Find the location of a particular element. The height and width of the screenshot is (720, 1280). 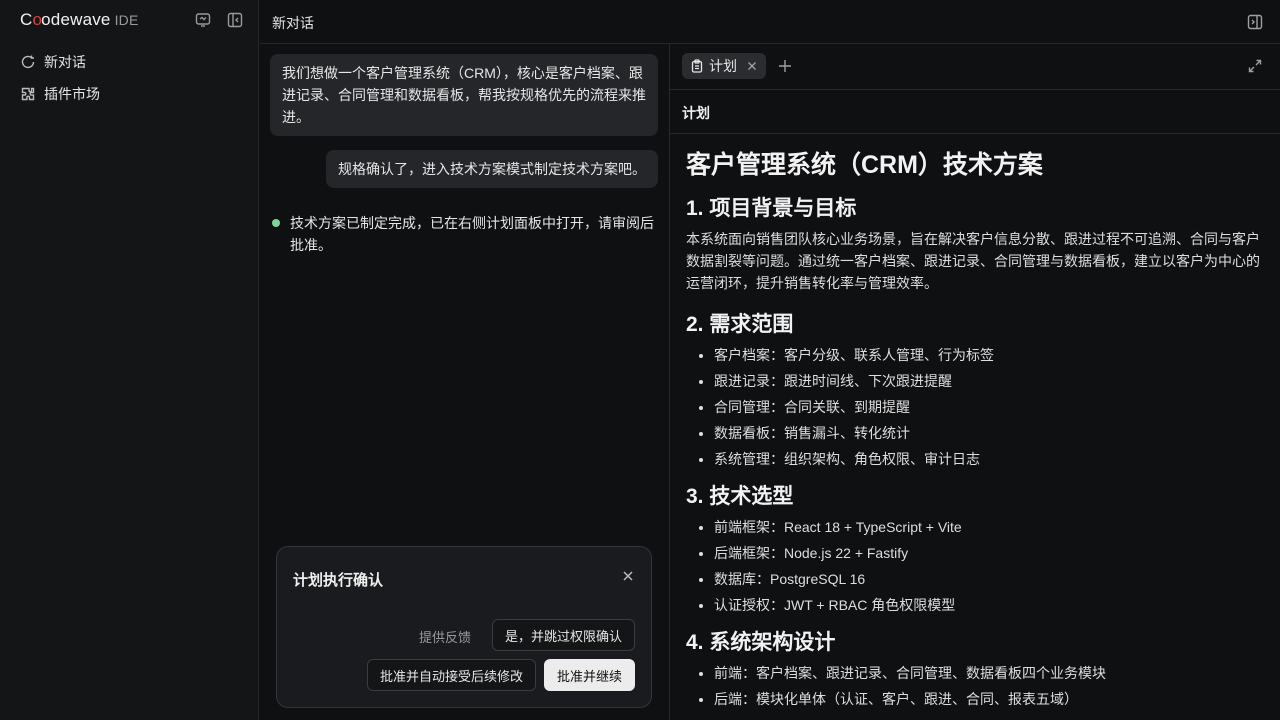

new-chat-icon is located at coordinates (28, 62).